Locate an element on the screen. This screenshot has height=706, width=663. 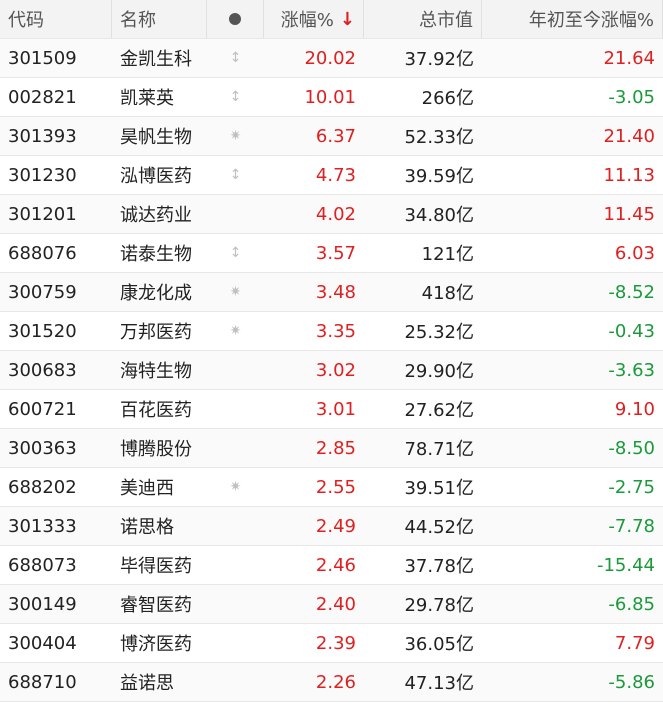
stock-code: 301393 is located at coordinates (42, 136).